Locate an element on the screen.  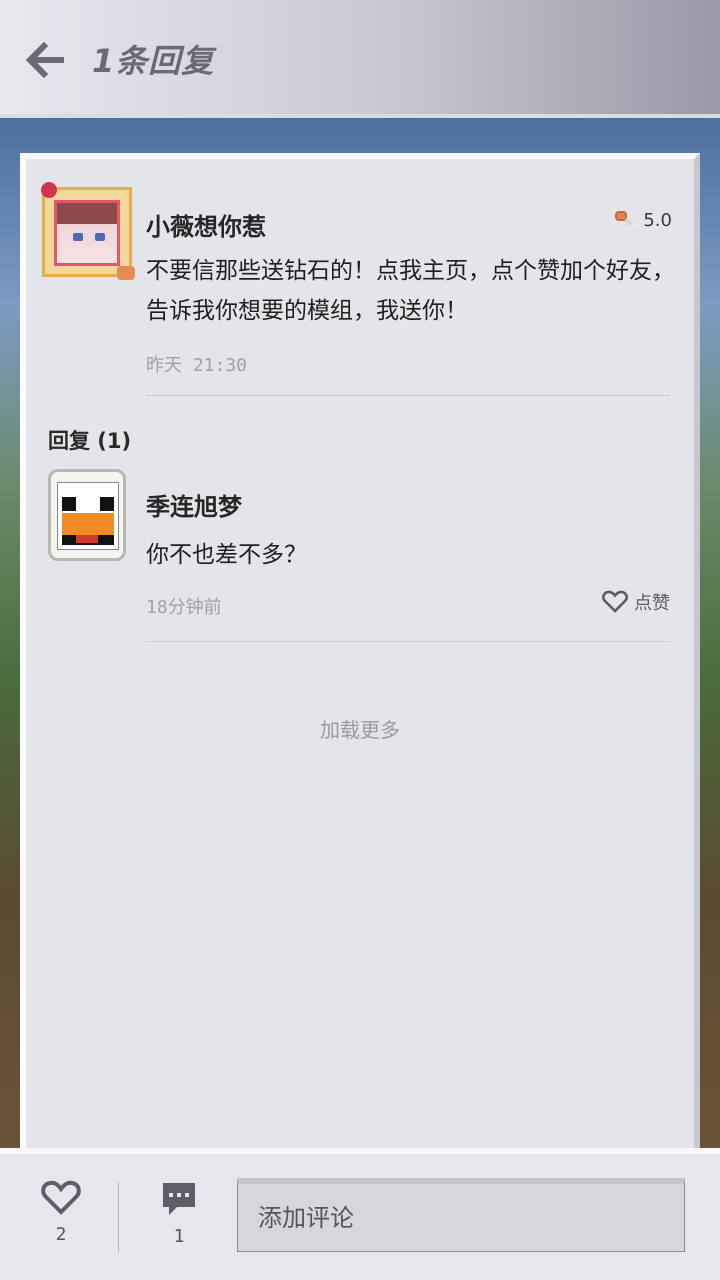
comment-input: 添加评论 is located at coordinates (461, 1215).